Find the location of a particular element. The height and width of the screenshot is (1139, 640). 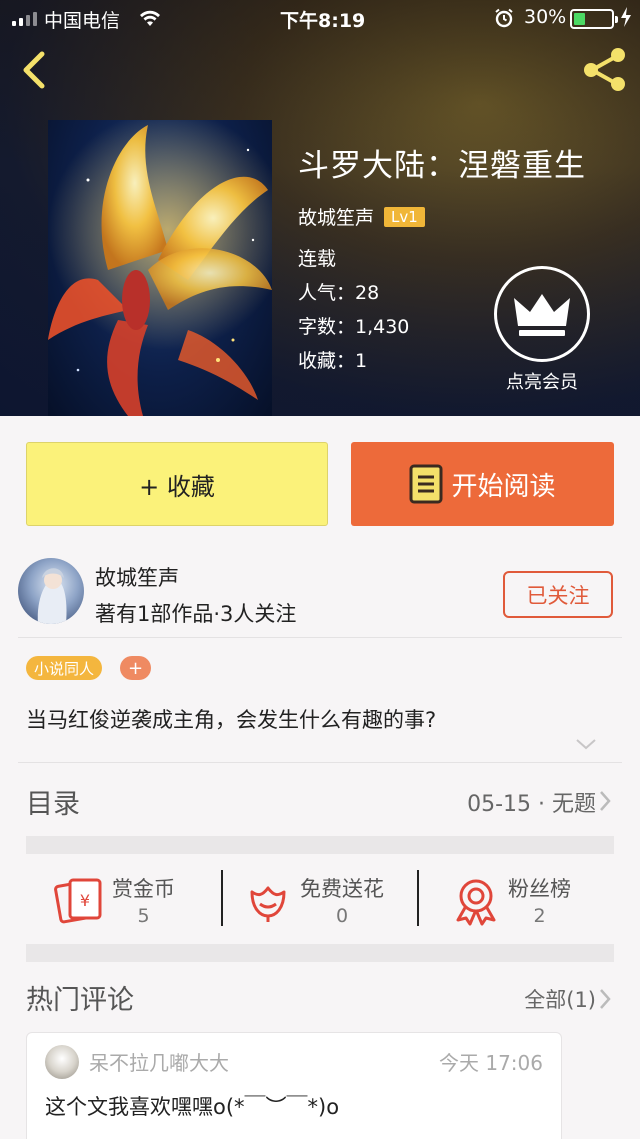

start-reading-label: 开始阅读 is located at coordinates (503, 486).